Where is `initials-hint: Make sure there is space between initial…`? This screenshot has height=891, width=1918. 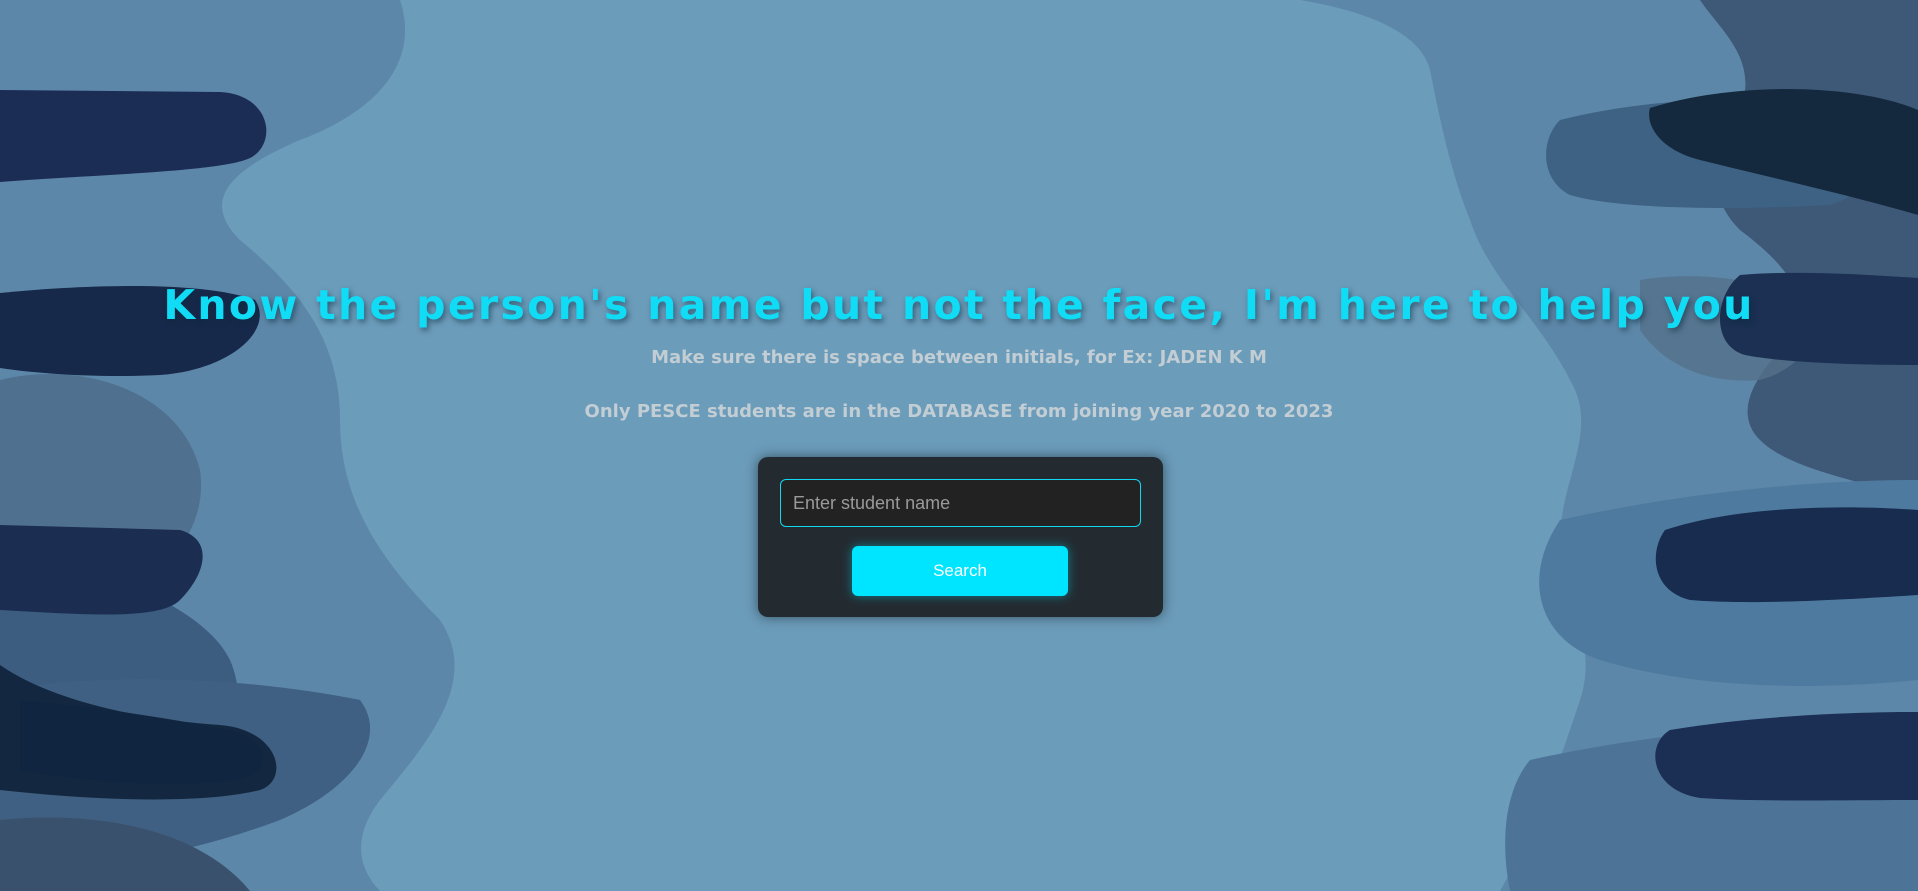
initials-hint: Make sure there is space between initial… is located at coordinates (959, 357).